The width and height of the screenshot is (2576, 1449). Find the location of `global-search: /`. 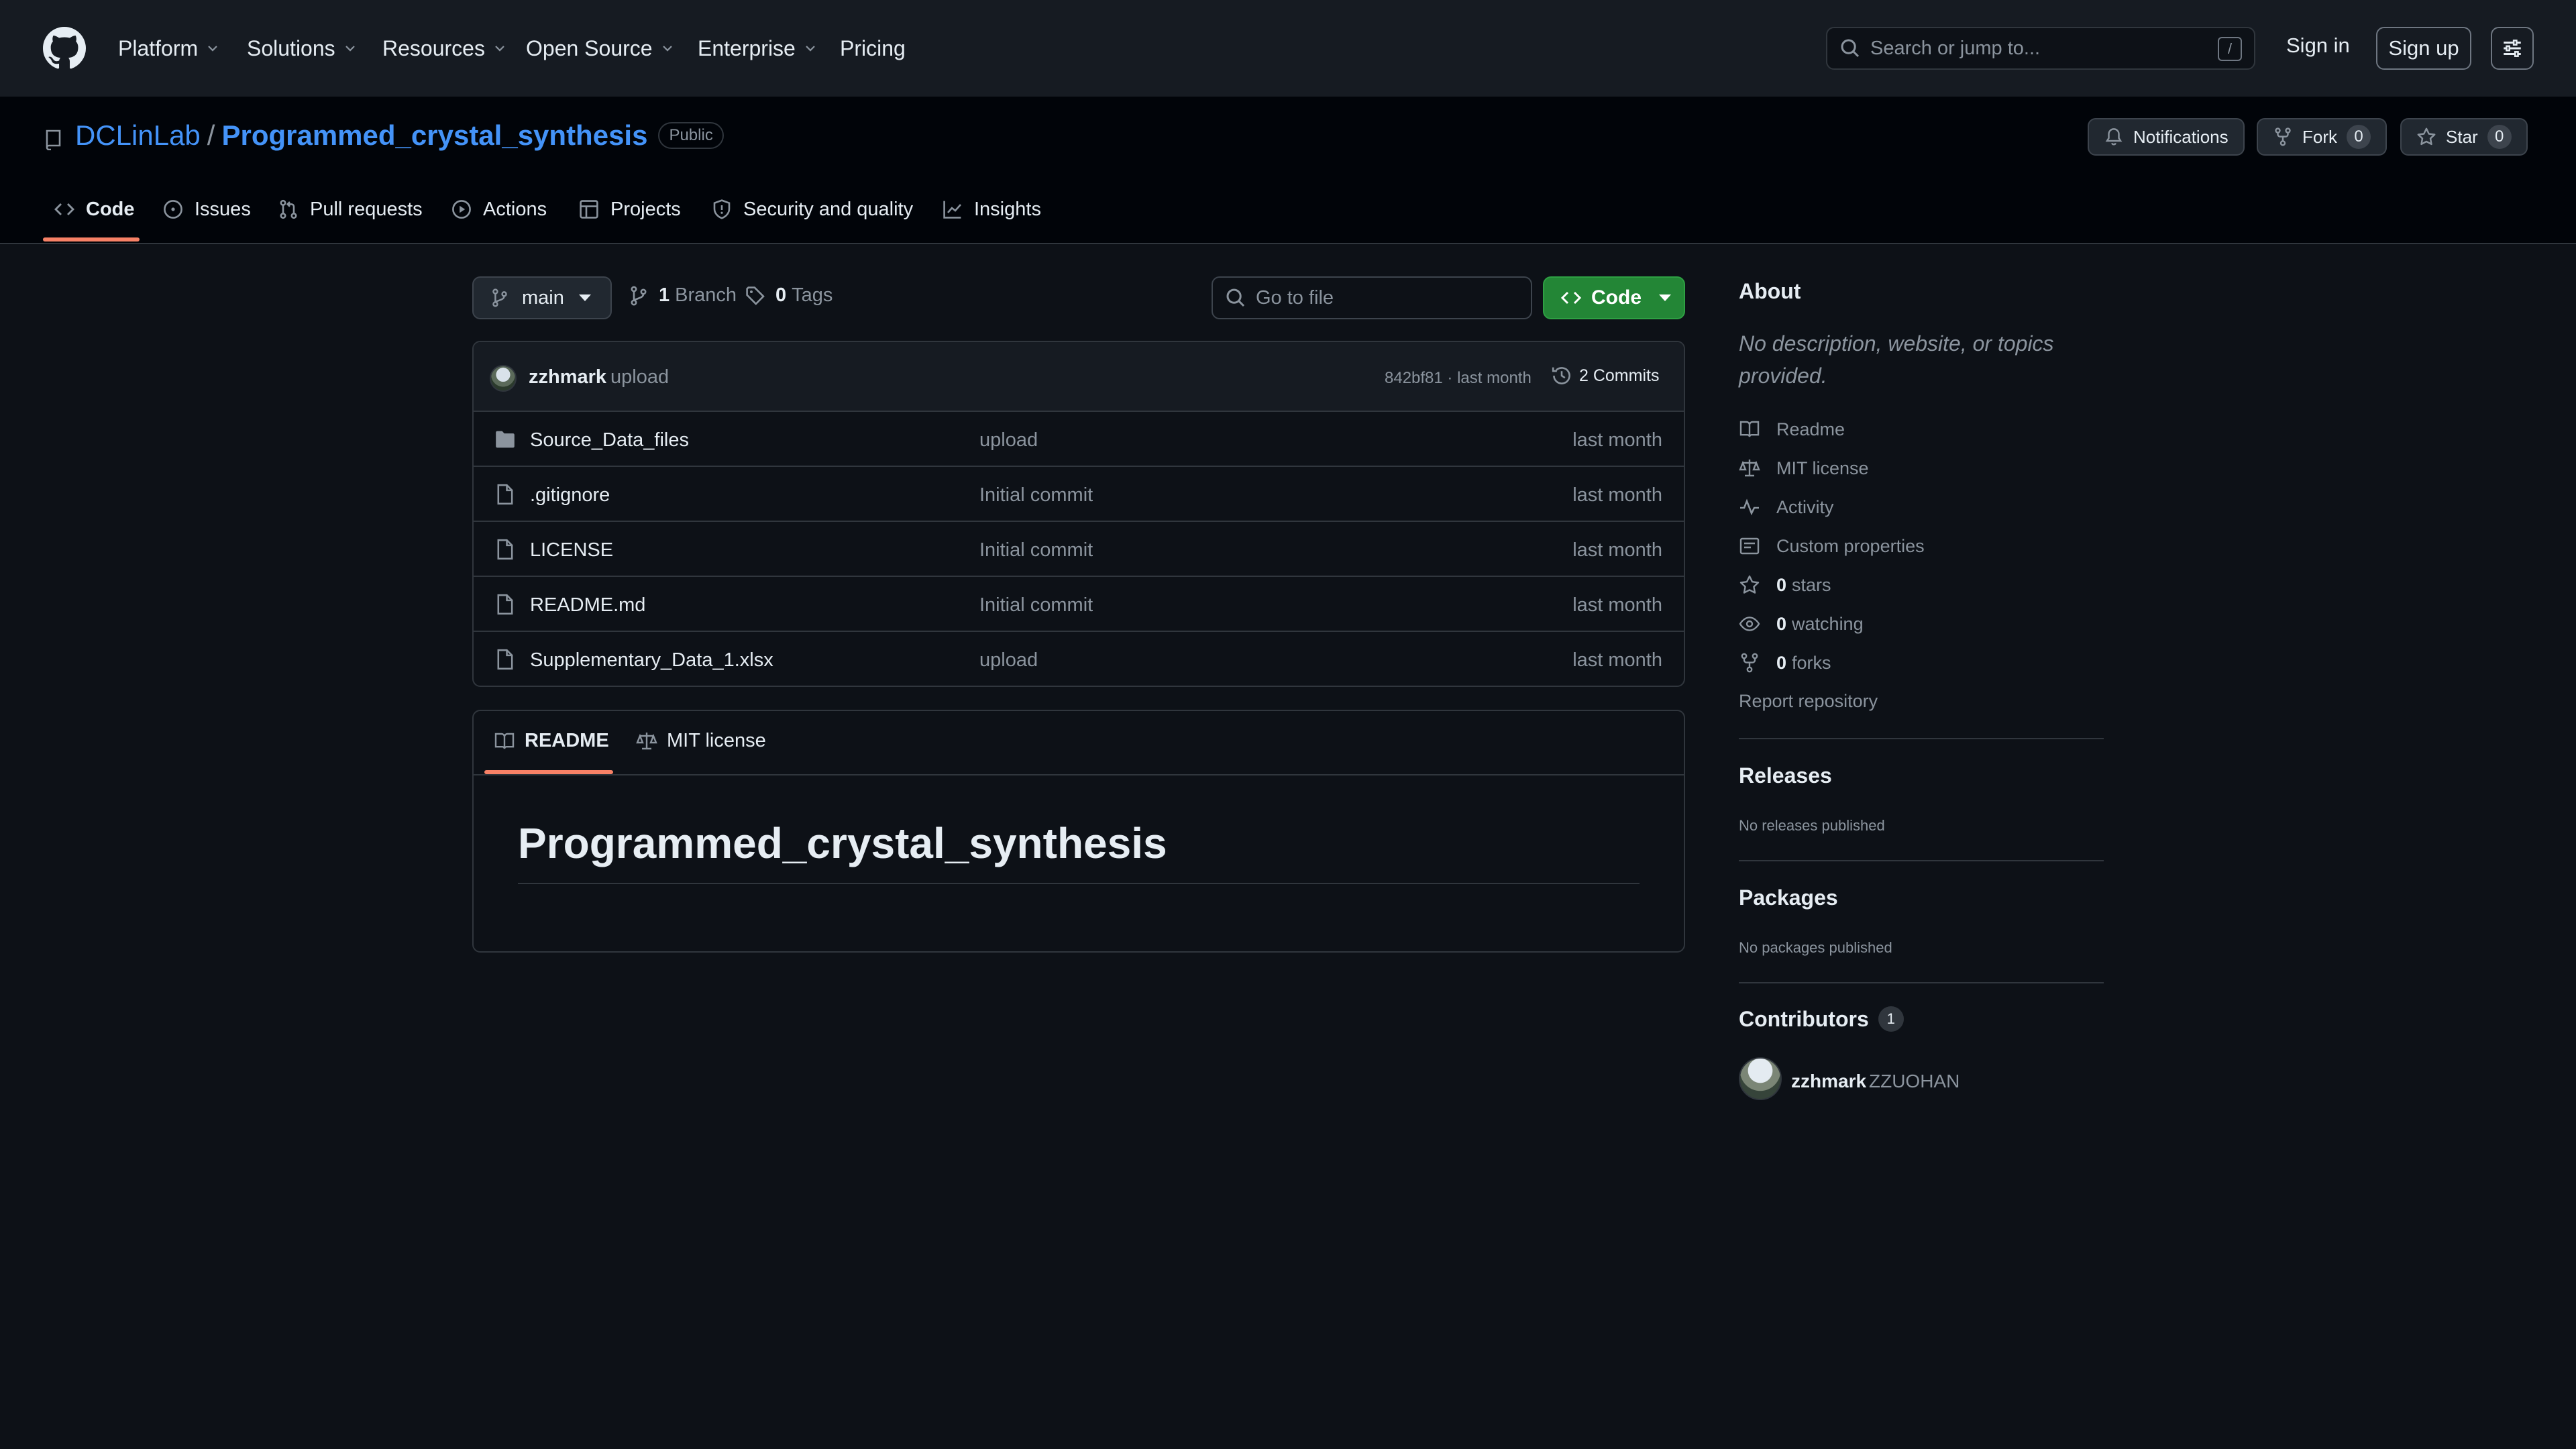

global-search: / is located at coordinates (2040, 48).